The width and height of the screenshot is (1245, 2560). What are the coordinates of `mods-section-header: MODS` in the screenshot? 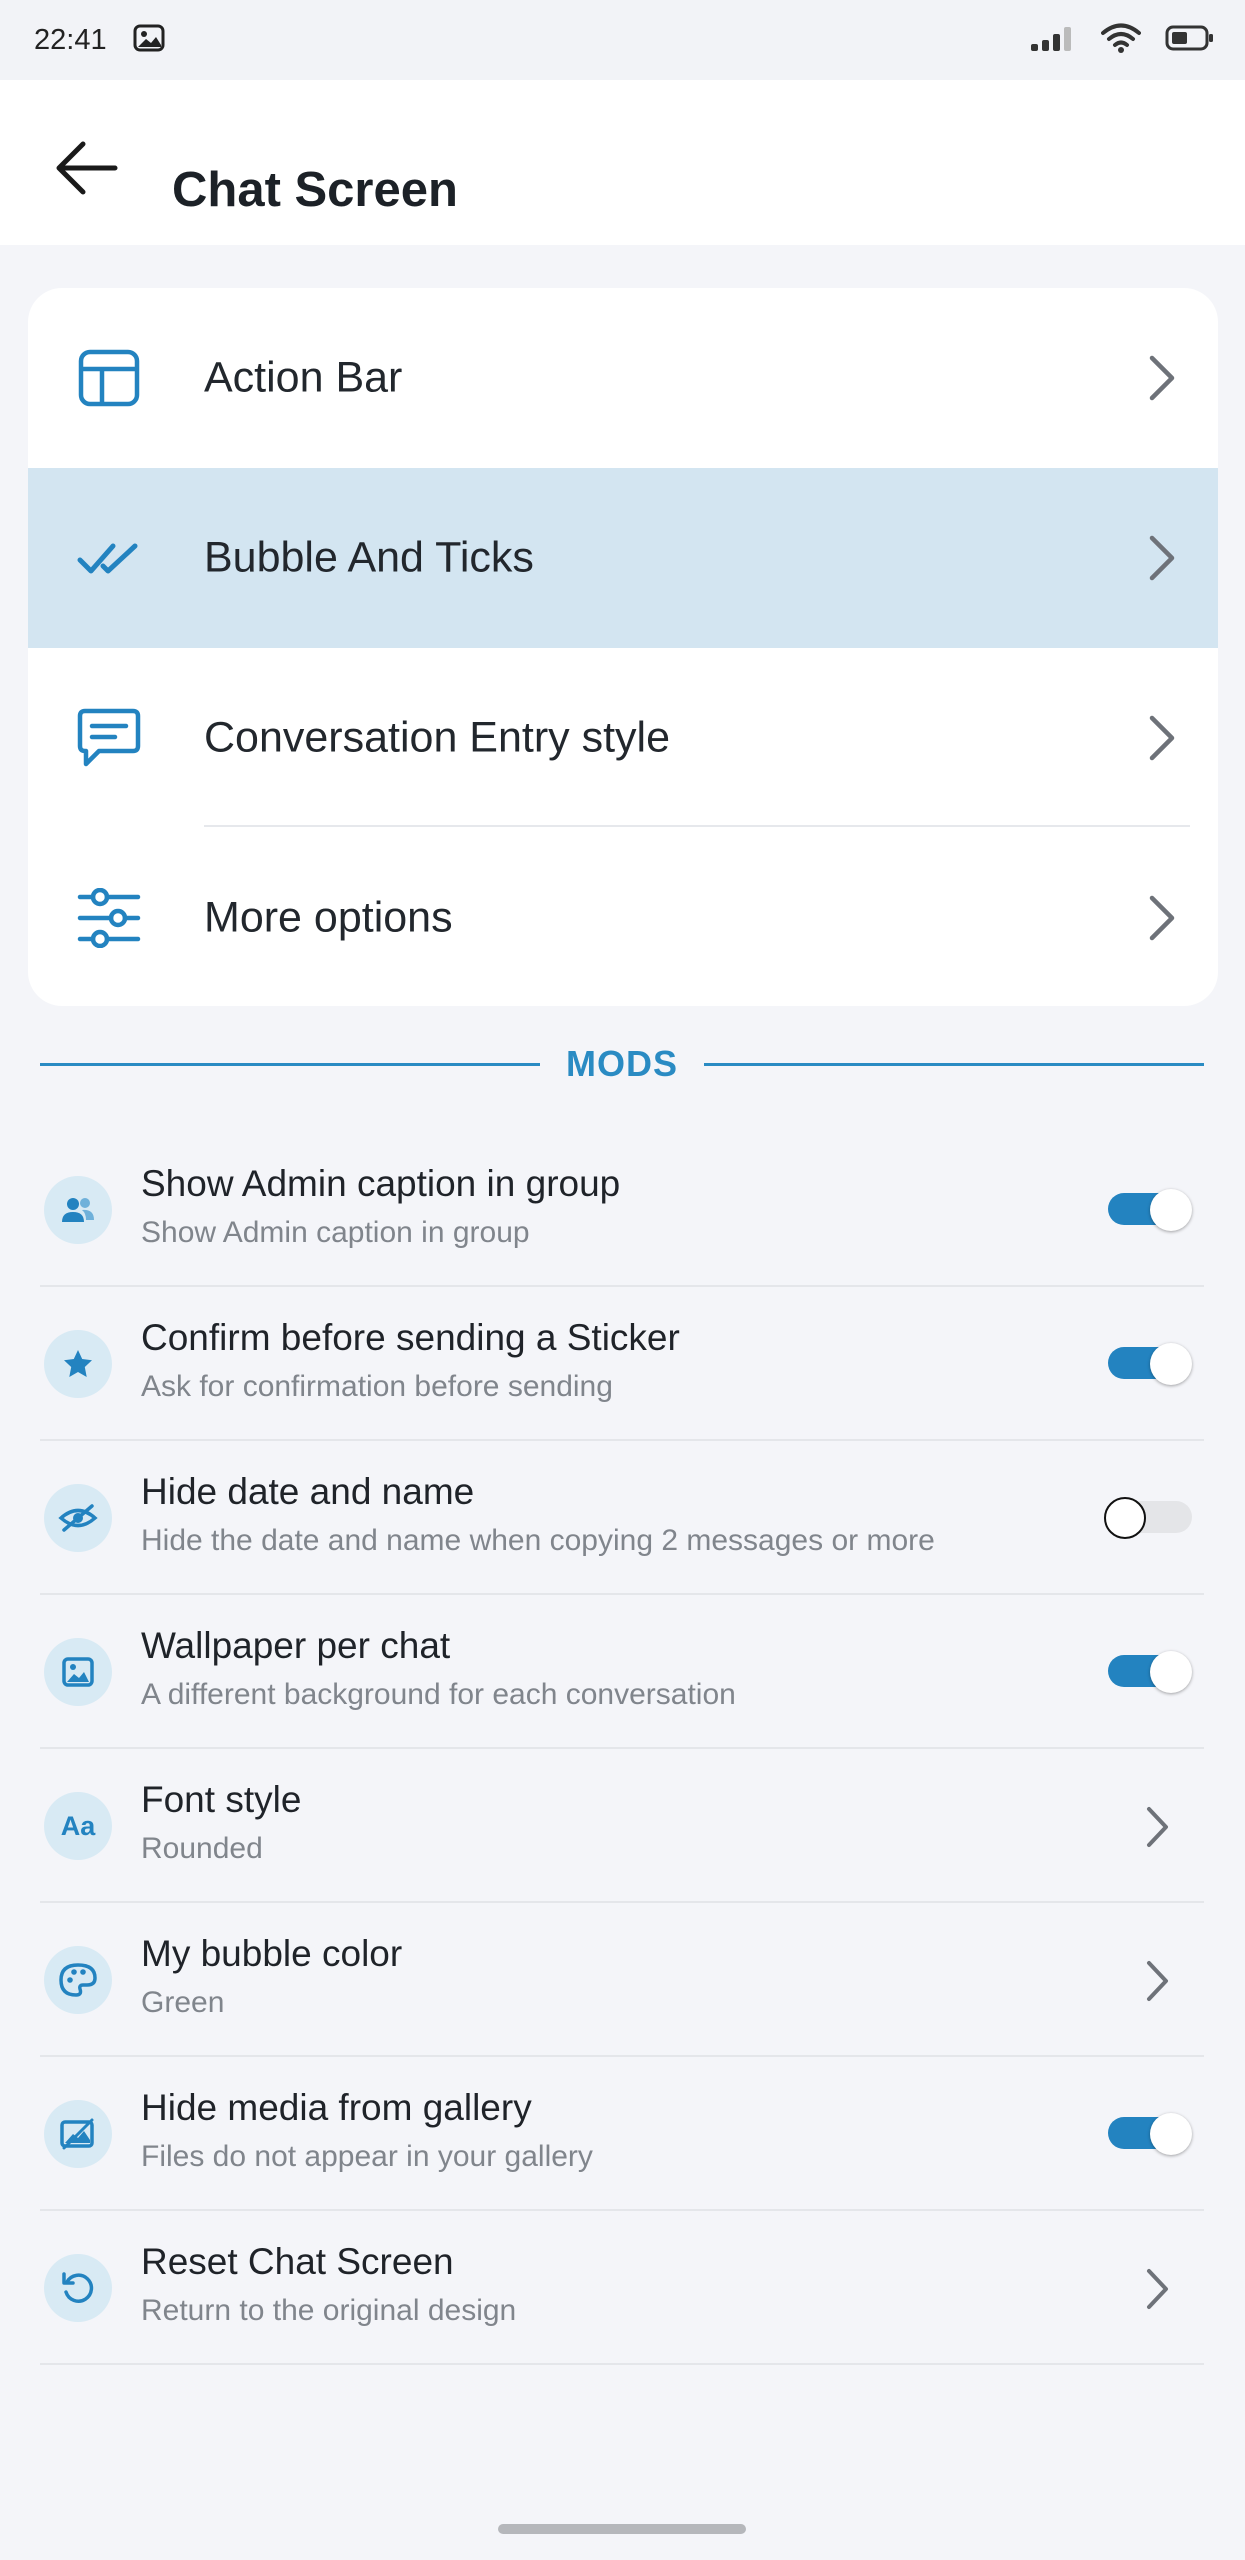 It's located at (622, 1064).